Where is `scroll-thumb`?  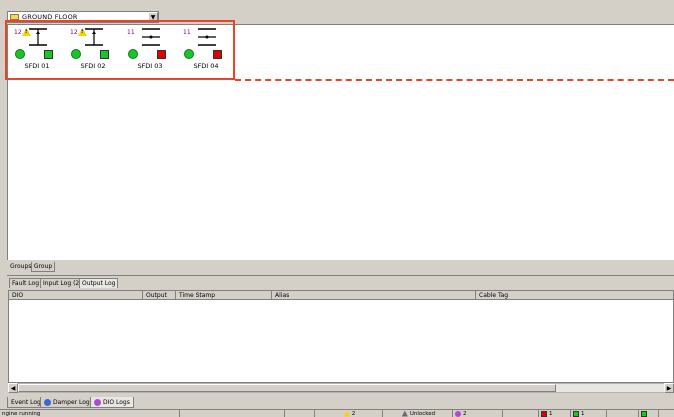
scroll-thumb is located at coordinates (287, 388).